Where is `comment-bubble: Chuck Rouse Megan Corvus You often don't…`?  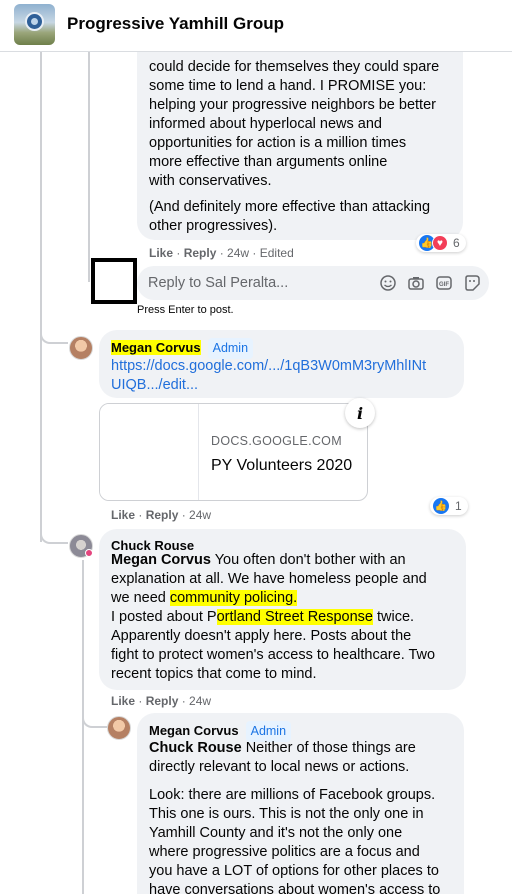
comment-bubble: Chuck Rouse Megan Corvus You often don't… is located at coordinates (282, 609).